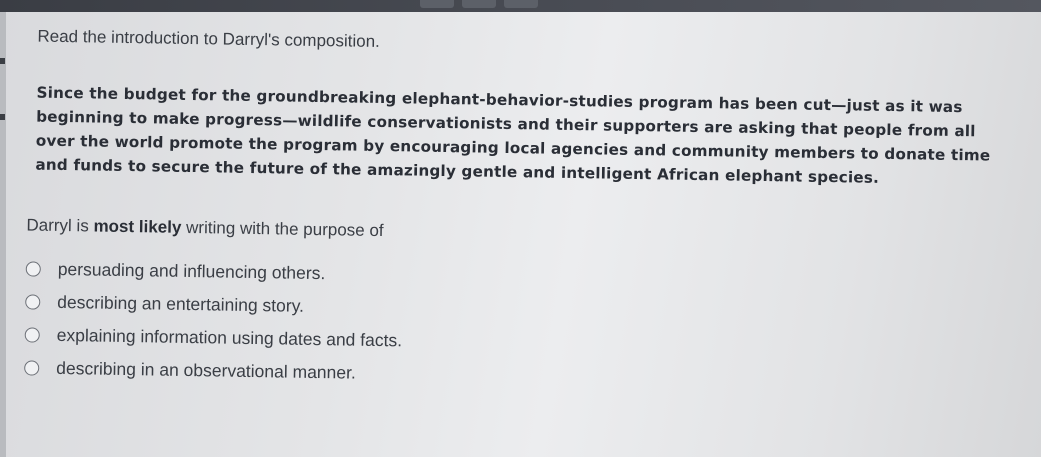  Describe the element at coordinates (137, 226) in the screenshot. I see `question-emphasis: most likely` at that location.